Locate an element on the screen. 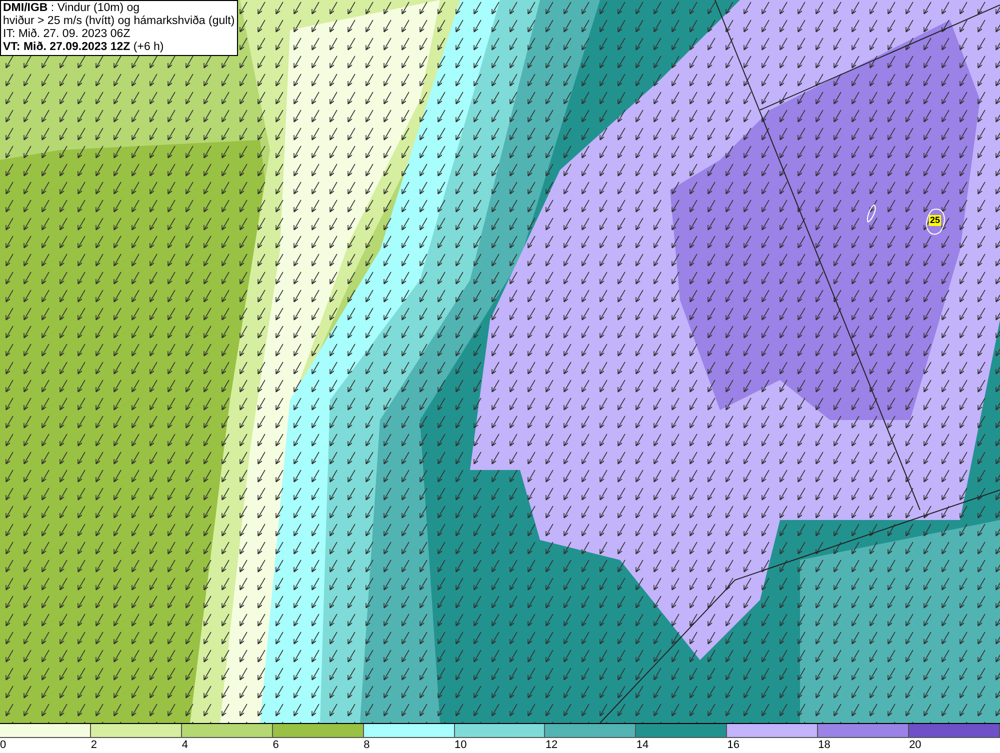  legend-tick-label: 4 is located at coordinates (185, 745).